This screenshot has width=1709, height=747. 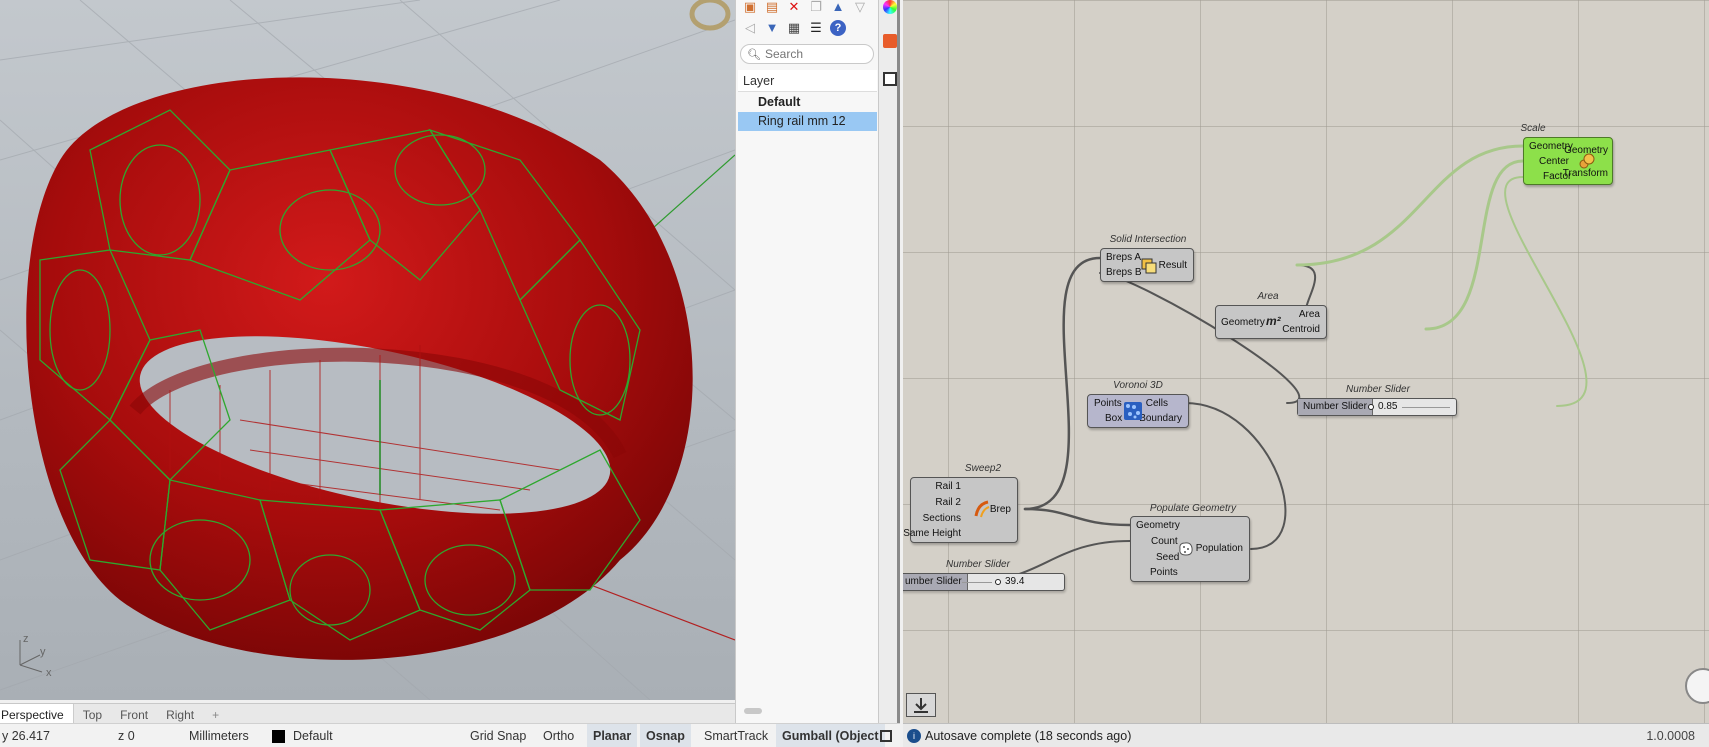 What do you see at coordinates (816, 28) in the screenshot?
I see `menu-icon: ☰` at bounding box center [816, 28].